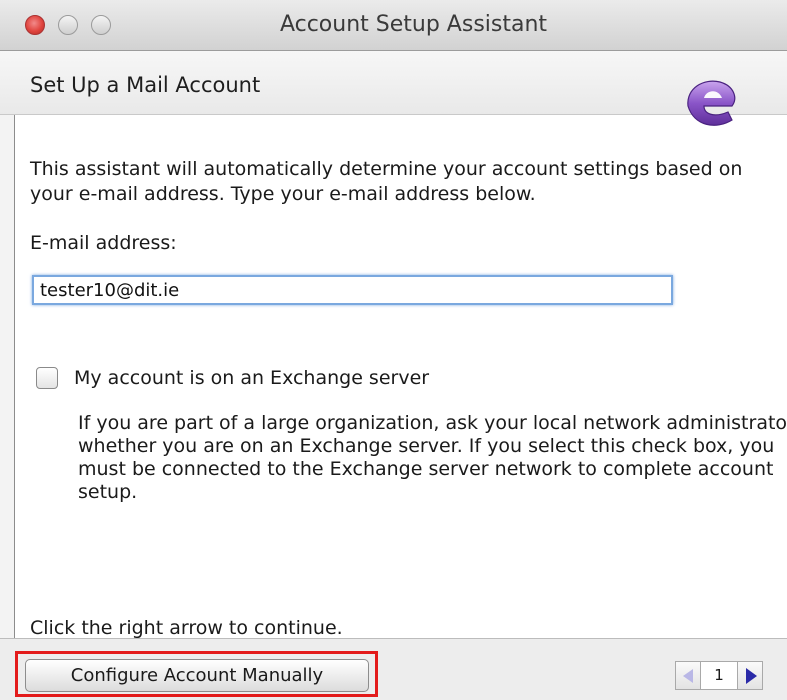  Describe the element at coordinates (145, 85) in the screenshot. I see `page-title: Set Up a Mail Account` at that location.